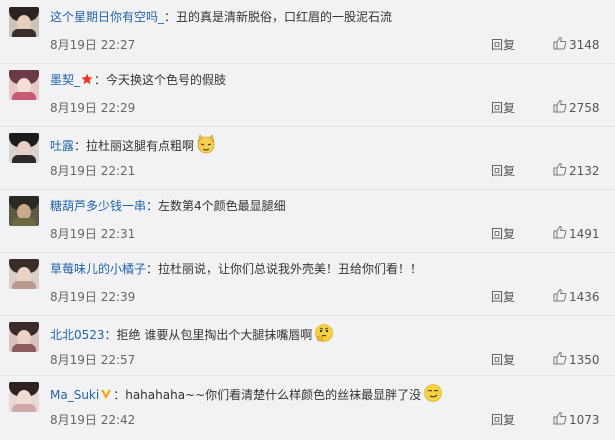 The image size is (615, 440). I want to click on comment-text: ：拉杜丽这腿有点粗啊, so click(134, 146).